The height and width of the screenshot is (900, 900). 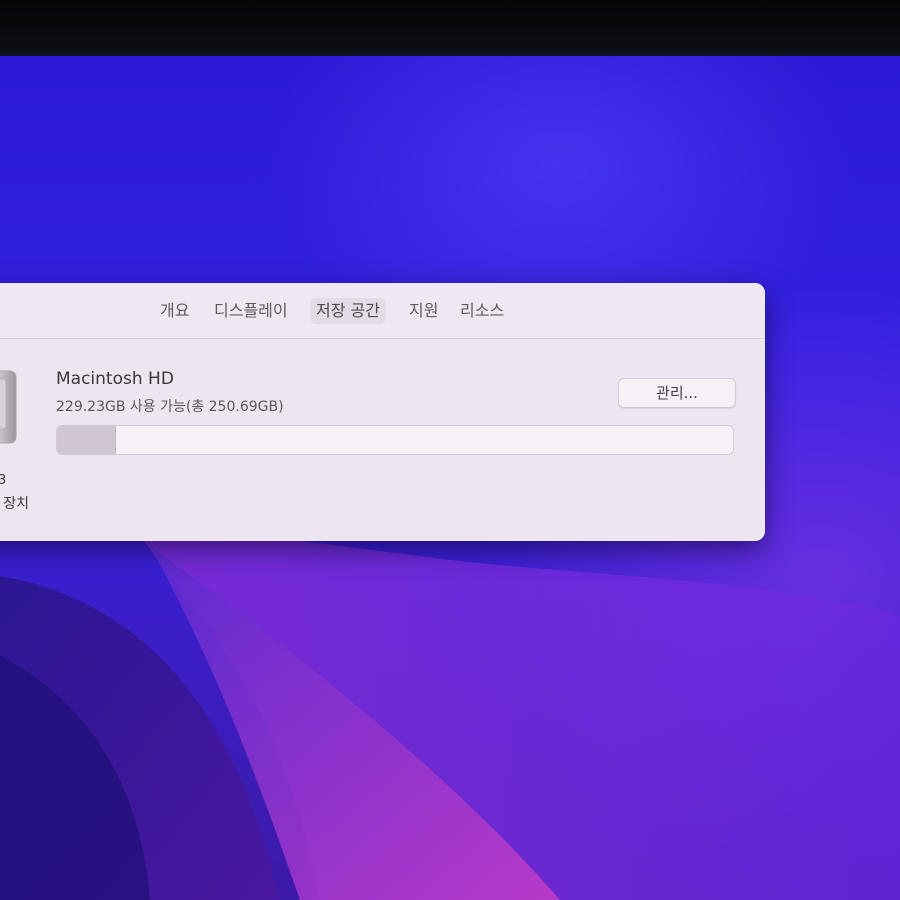 What do you see at coordinates (482, 311) in the screenshot?
I see `tab-resources: 리소스` at bounding box center [482, 311].